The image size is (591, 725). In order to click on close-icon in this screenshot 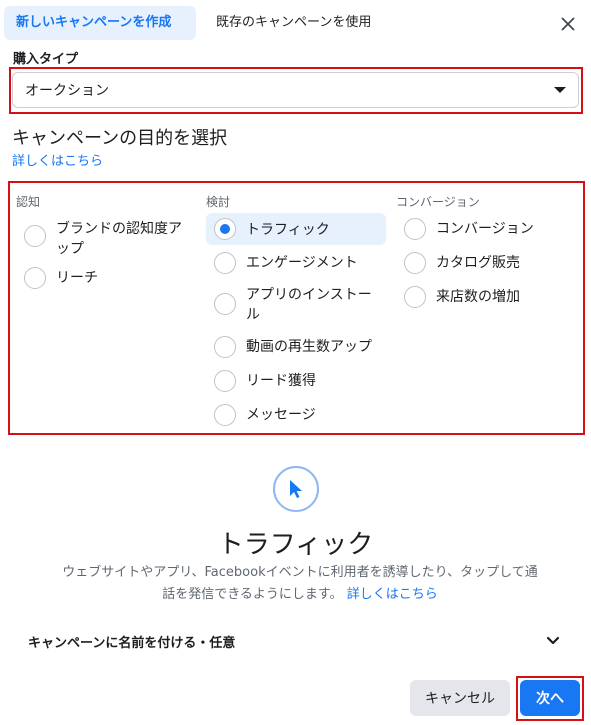, I will do `click(568, 24)`.